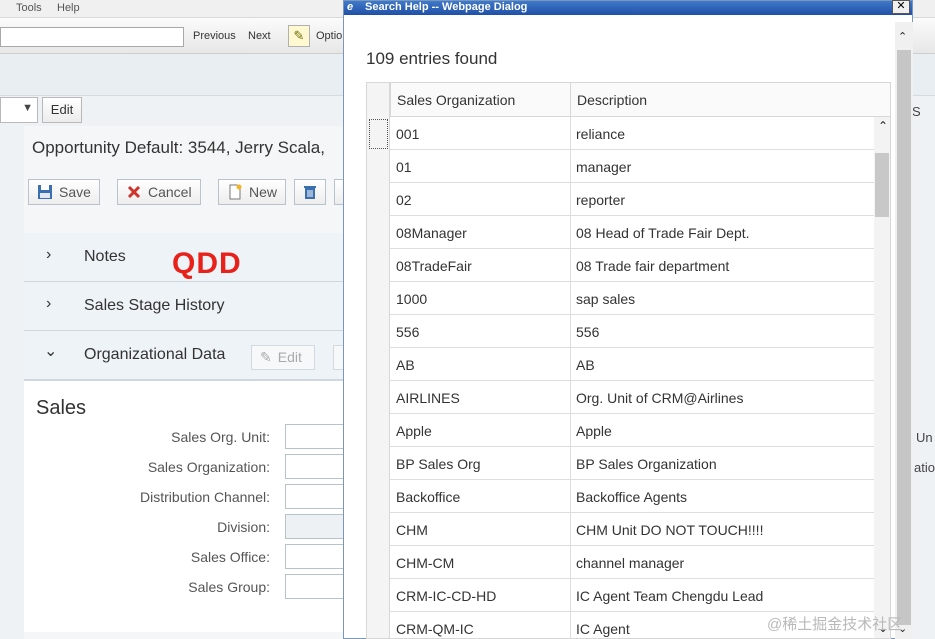 This screenshot has height=639, width=935. I want to click on cell-description: manager, so click(603, 167).